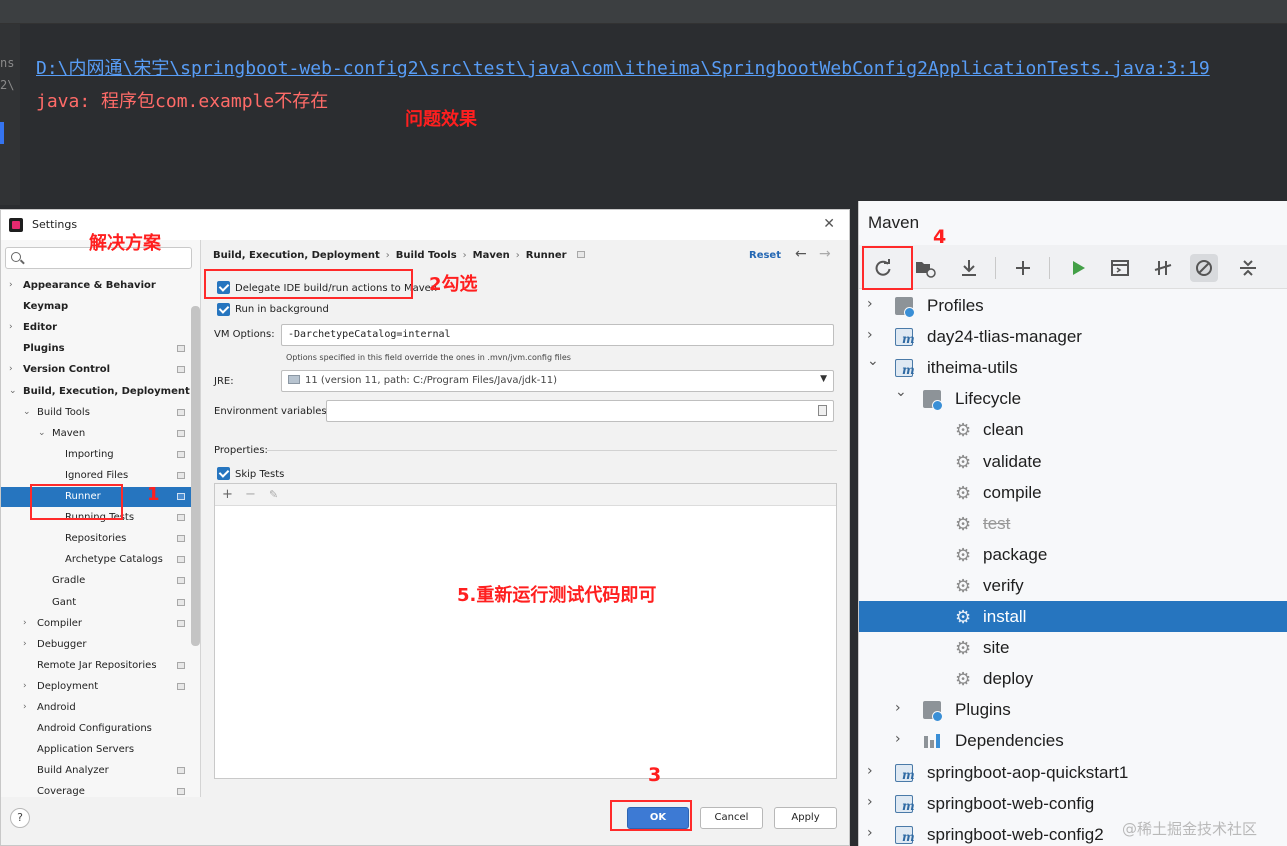  What do you see at coordinates (1073, 772) in the screenshot?
I see `maven-tree-item: › springboot-aop-quickstart1` at bounding box center [1073, 772].